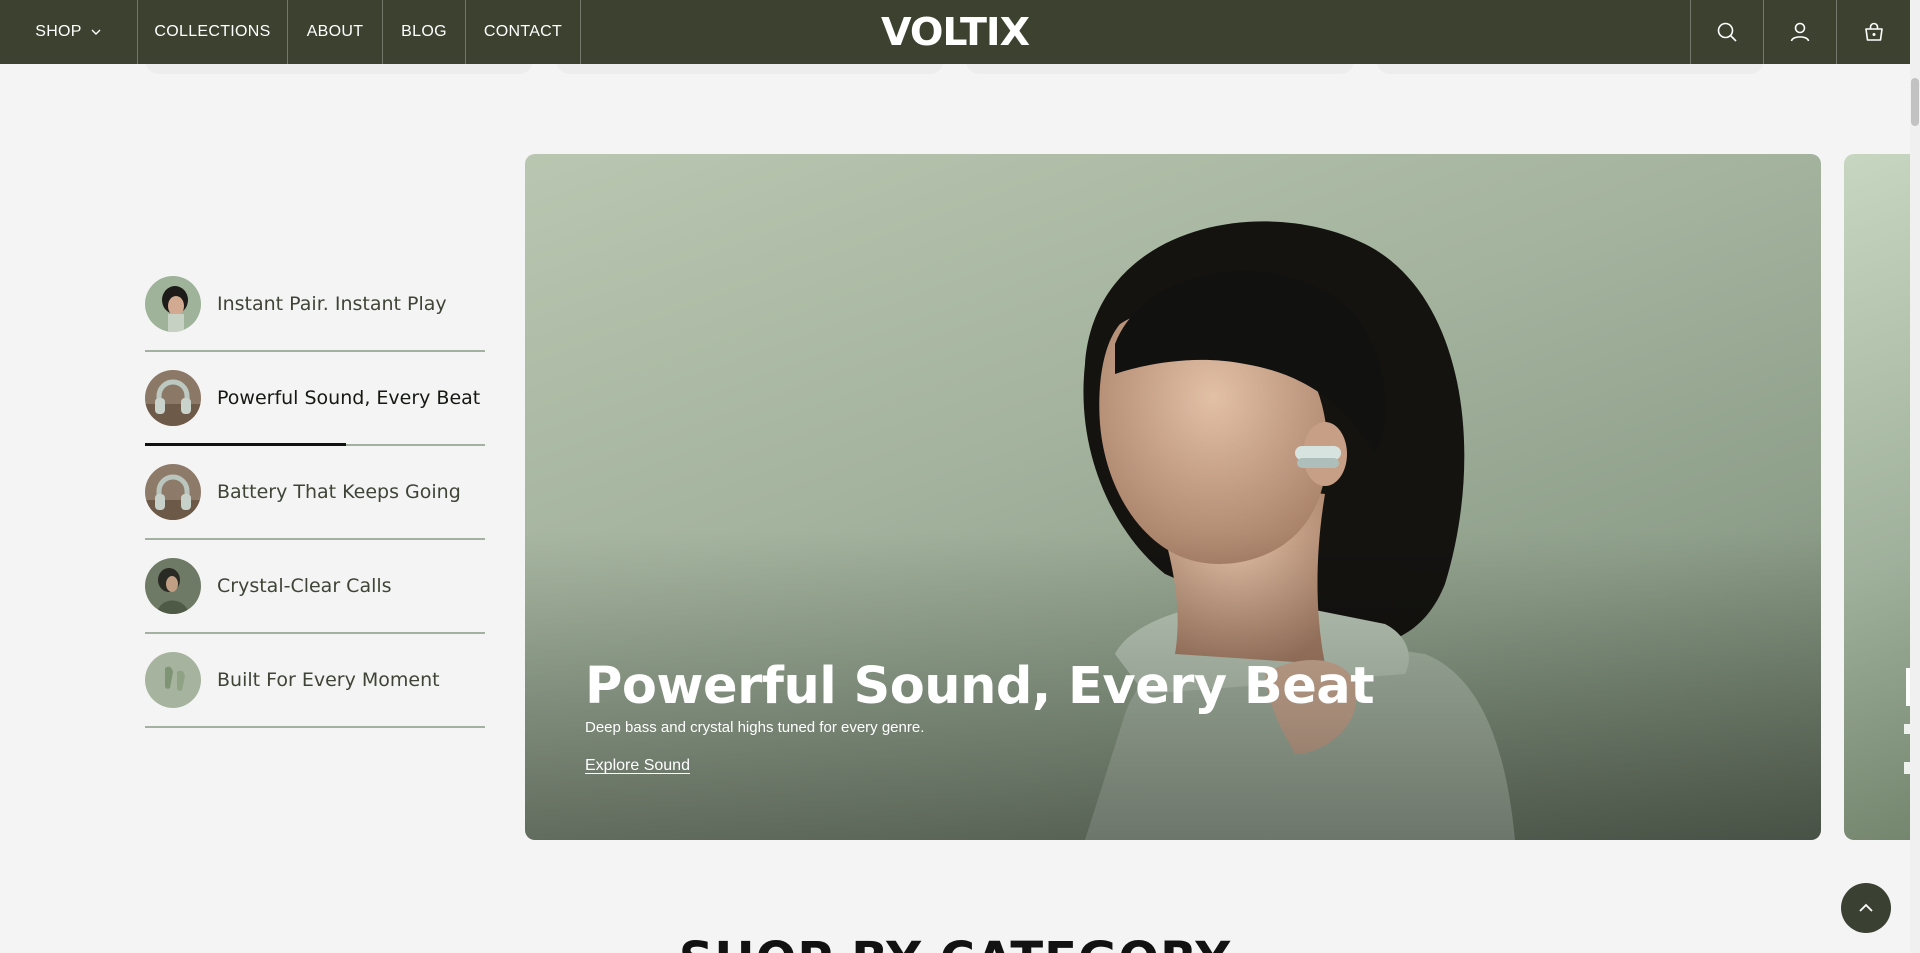 This screenshot has width=1920, height=953. What do you see at coordinates (328, 680) in the screenshot?
I see `feature-label: Built For Every Moment` at bounding box center [328, 680].